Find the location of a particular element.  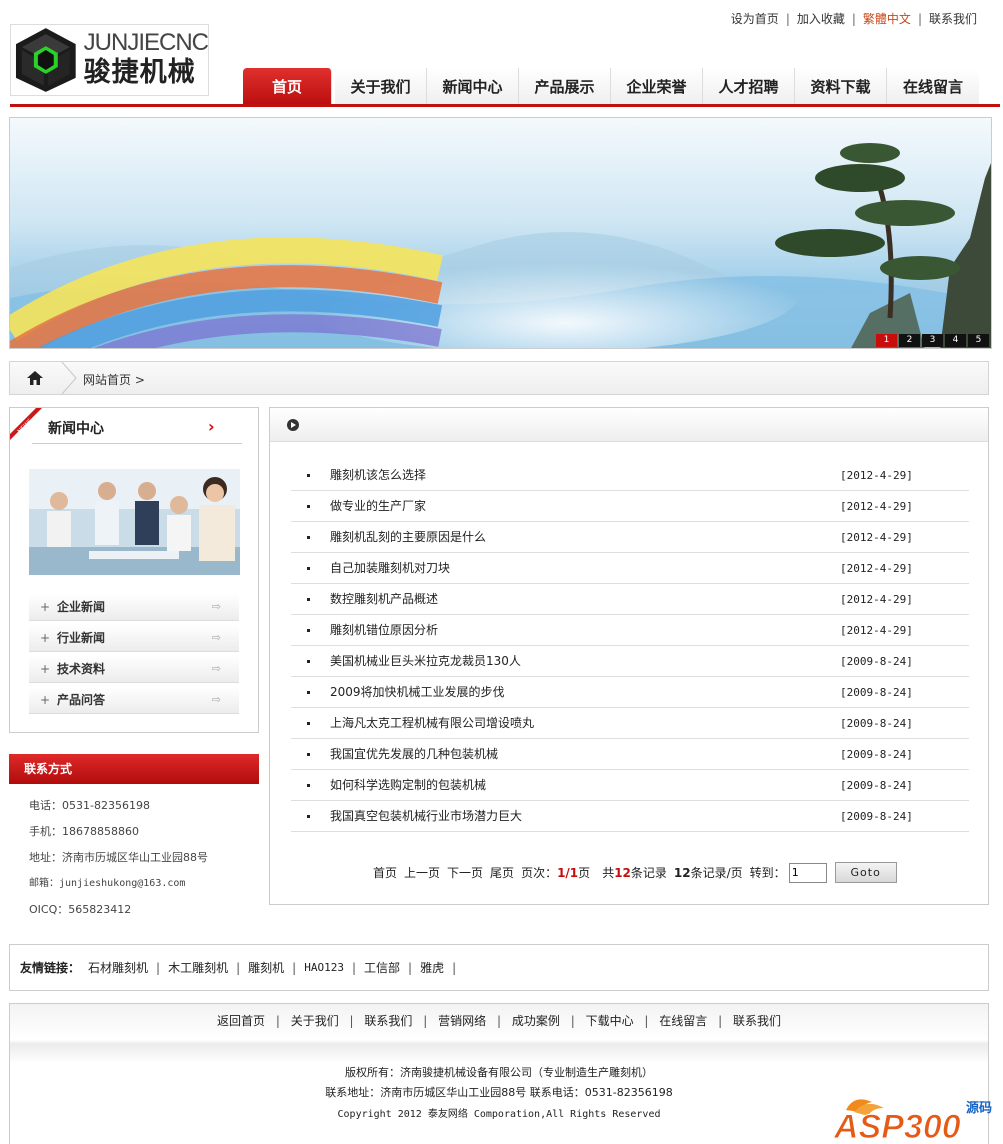

friend-link-engraver: 雕刻机 is located at coordinates (266, 967).